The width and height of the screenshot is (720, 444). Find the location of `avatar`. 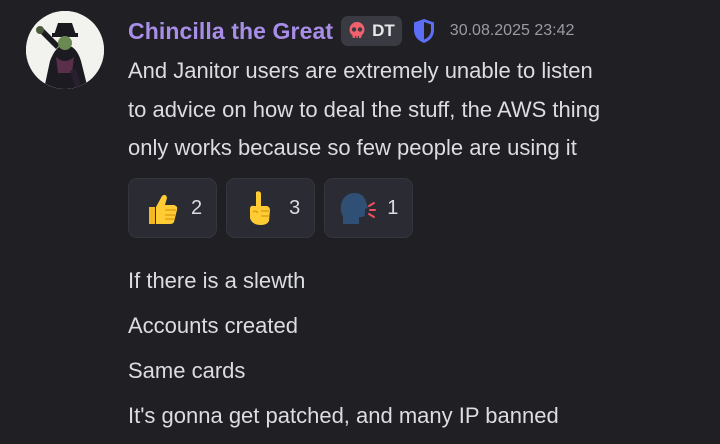

avatar is located at coordinates (65, 50).